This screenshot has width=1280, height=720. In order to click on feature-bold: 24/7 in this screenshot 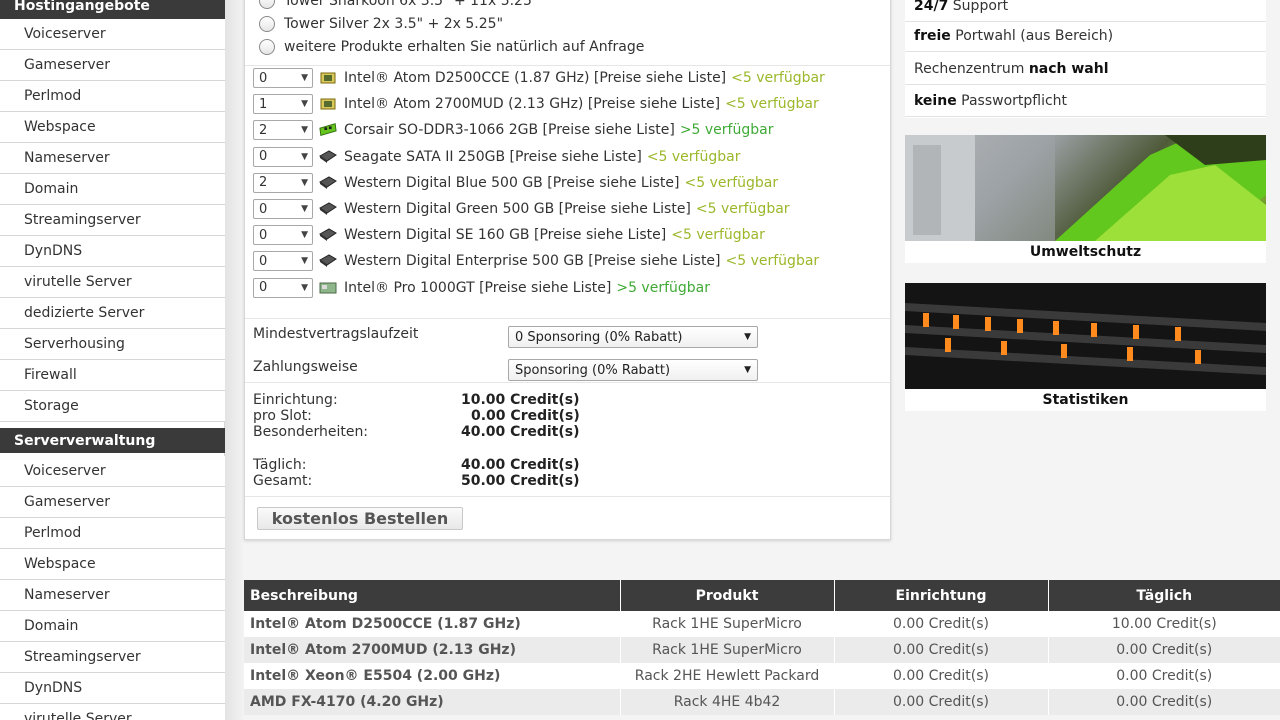, I will do `click(931, 7)`.